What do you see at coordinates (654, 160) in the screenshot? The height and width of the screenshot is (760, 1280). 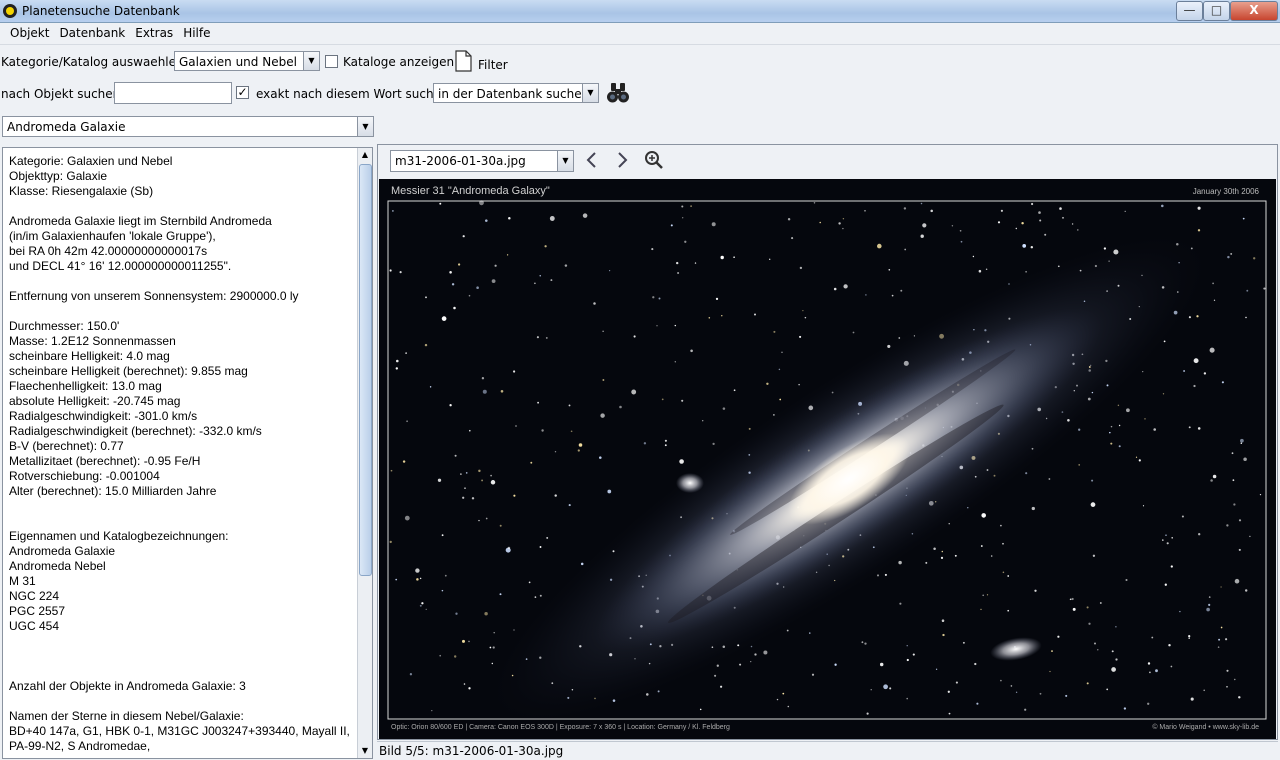 I see `zoom-in-icon` at bounding box center [654, 160].